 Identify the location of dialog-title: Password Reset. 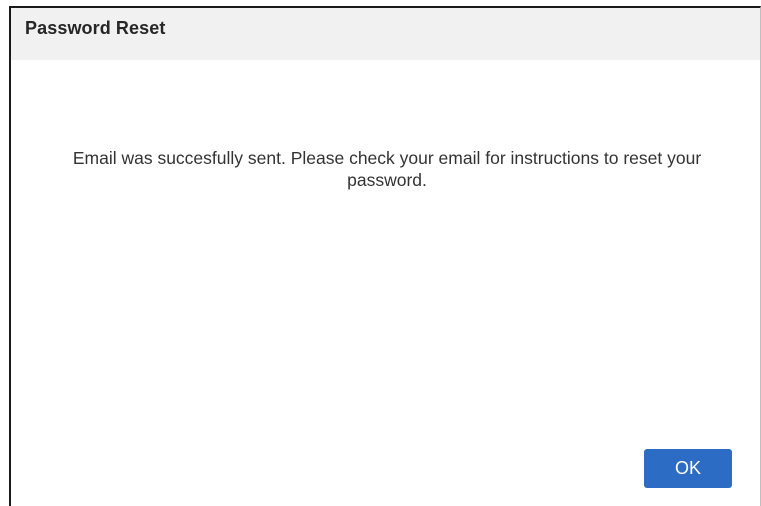
(95, 28).